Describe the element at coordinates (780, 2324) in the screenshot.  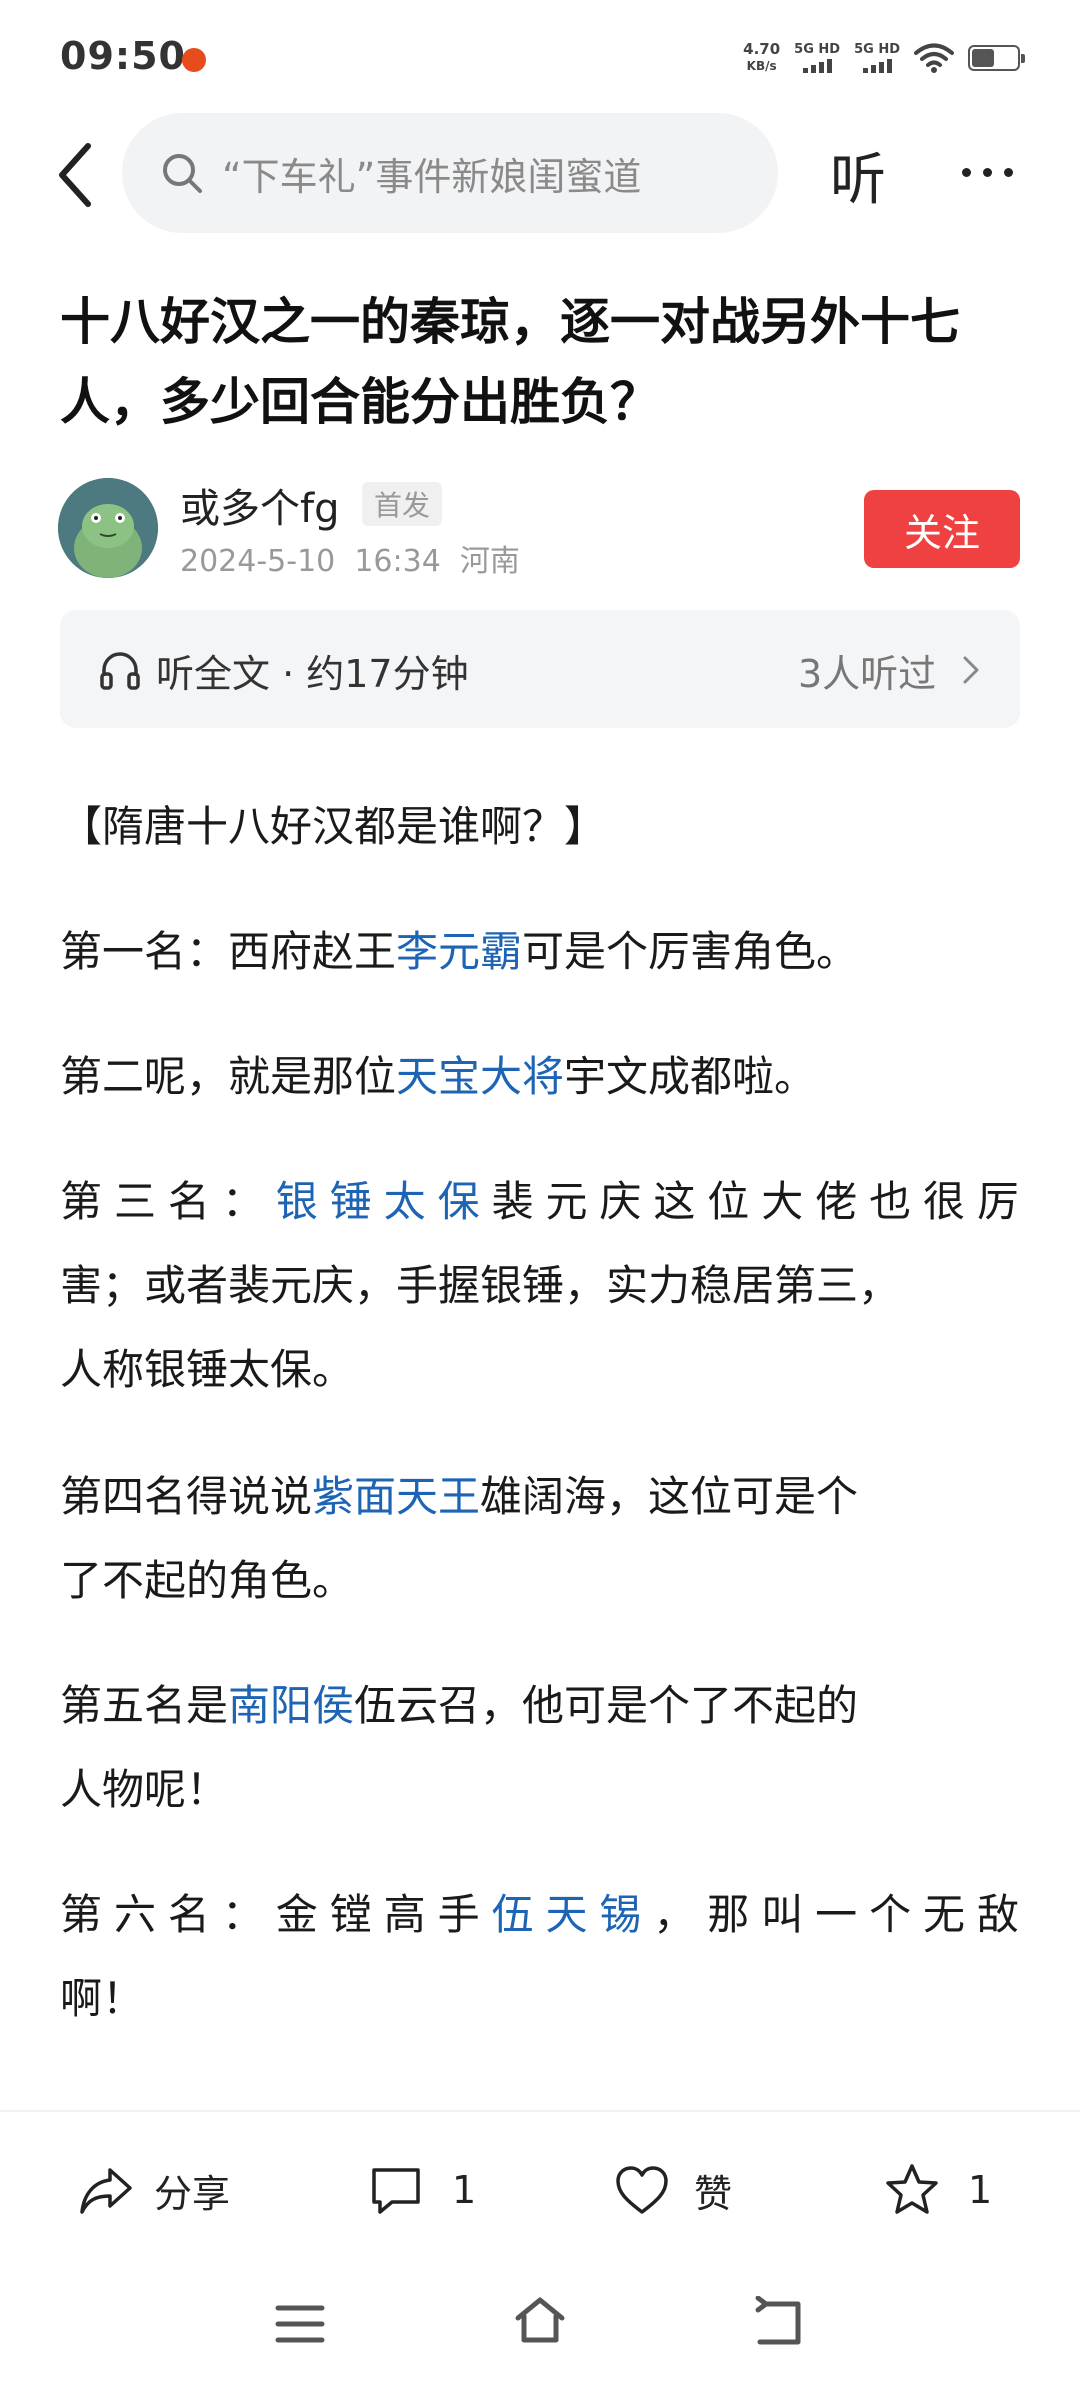
I see `back-nav-icon` at that location.